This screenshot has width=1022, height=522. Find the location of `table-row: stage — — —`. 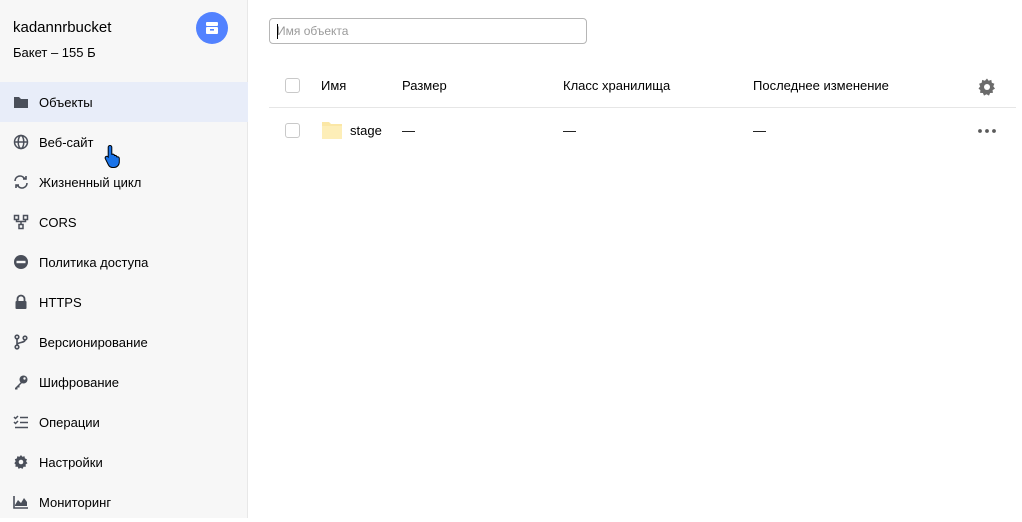

table-row: stage — — — is located at coordinates (642, 130).